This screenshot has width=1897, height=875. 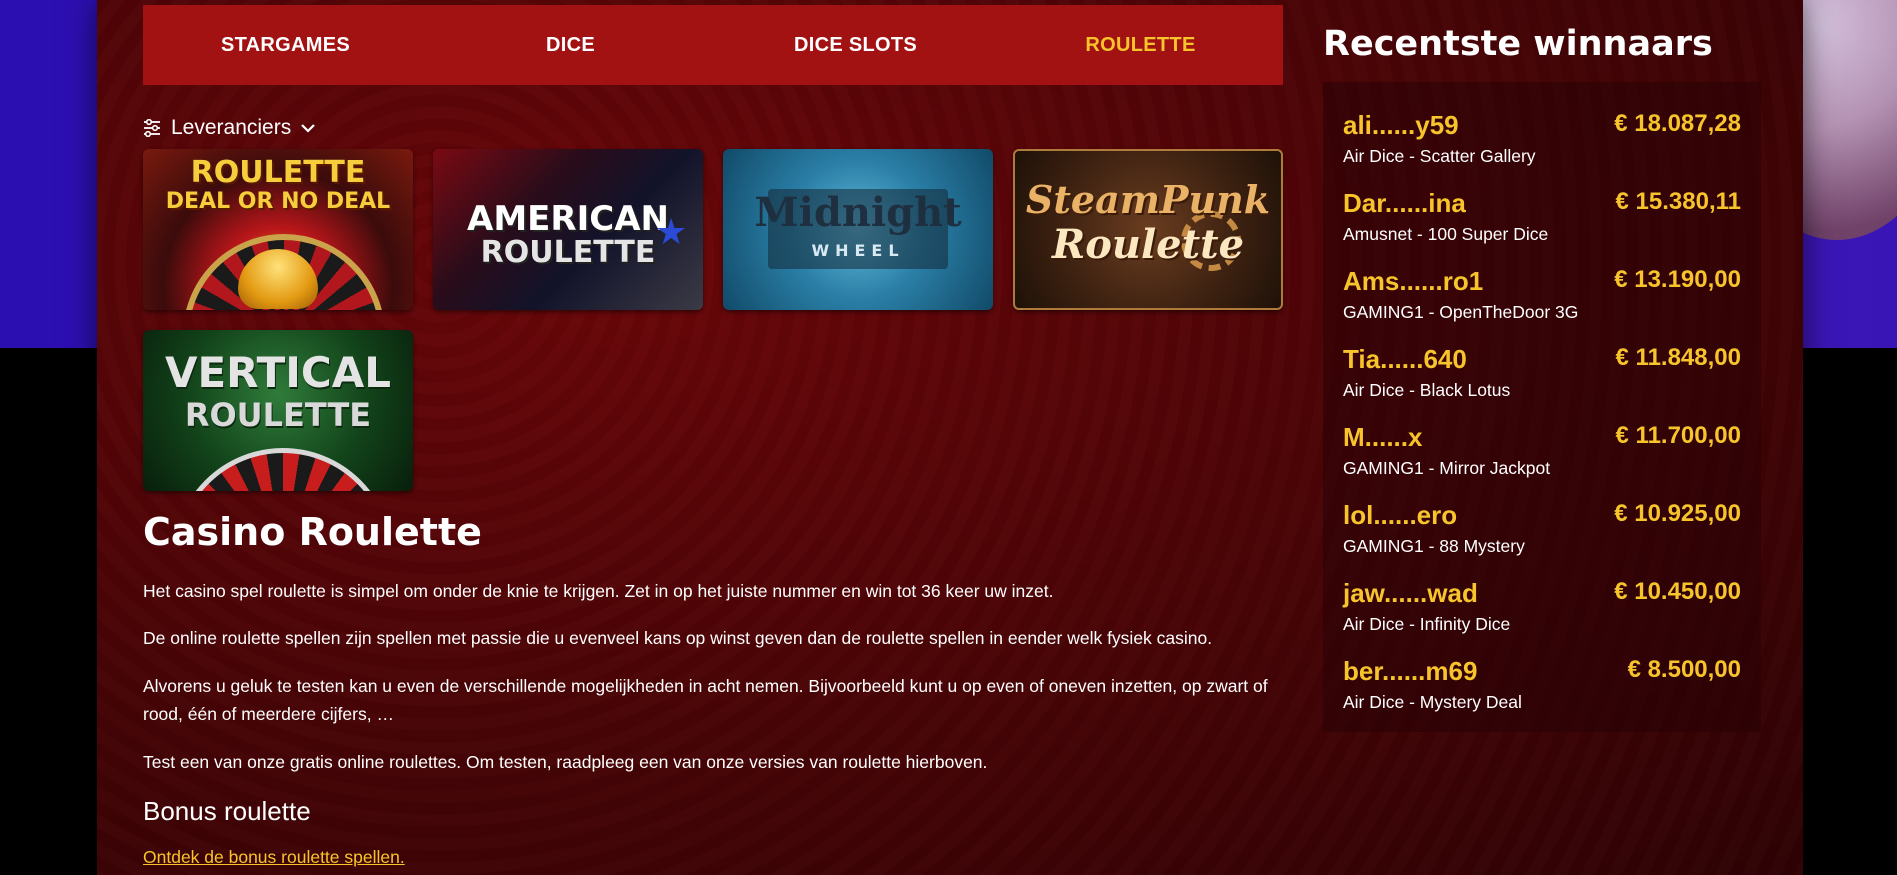 What do you see at coordinates (1148, 199) in the screenshot?
I see `game-title: SteamPunk` at bounding box center [1148, 199].